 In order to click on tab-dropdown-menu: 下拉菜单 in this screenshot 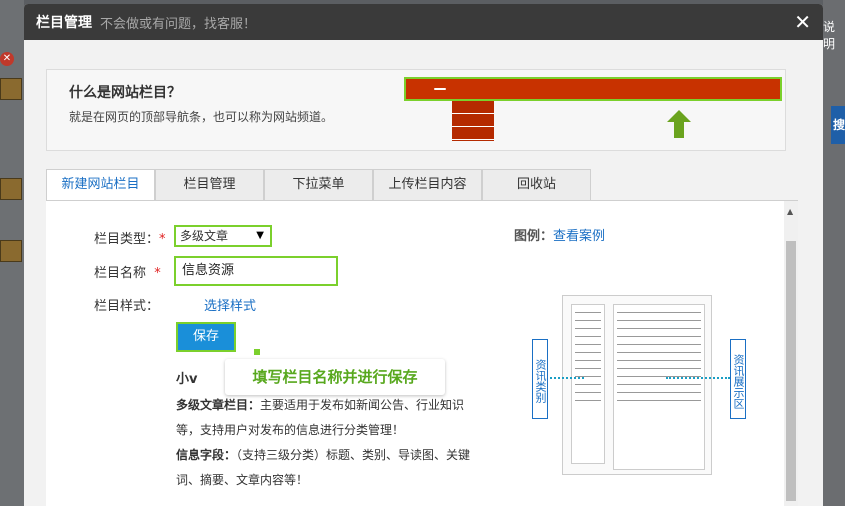, I will do `click(318, 185)`.